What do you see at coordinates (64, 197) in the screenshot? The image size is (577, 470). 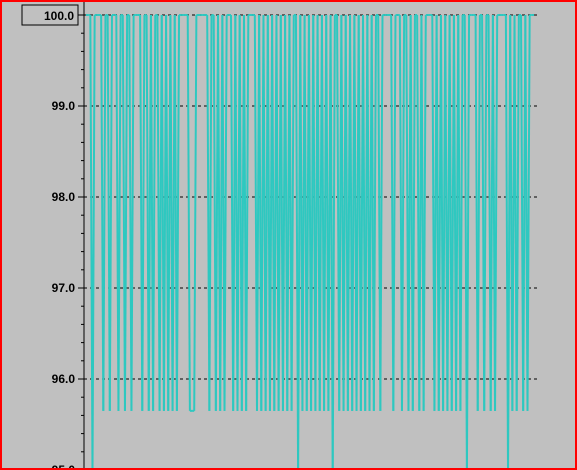 I see `y-tick-label: 98.0` at bounding box center [64, 197].